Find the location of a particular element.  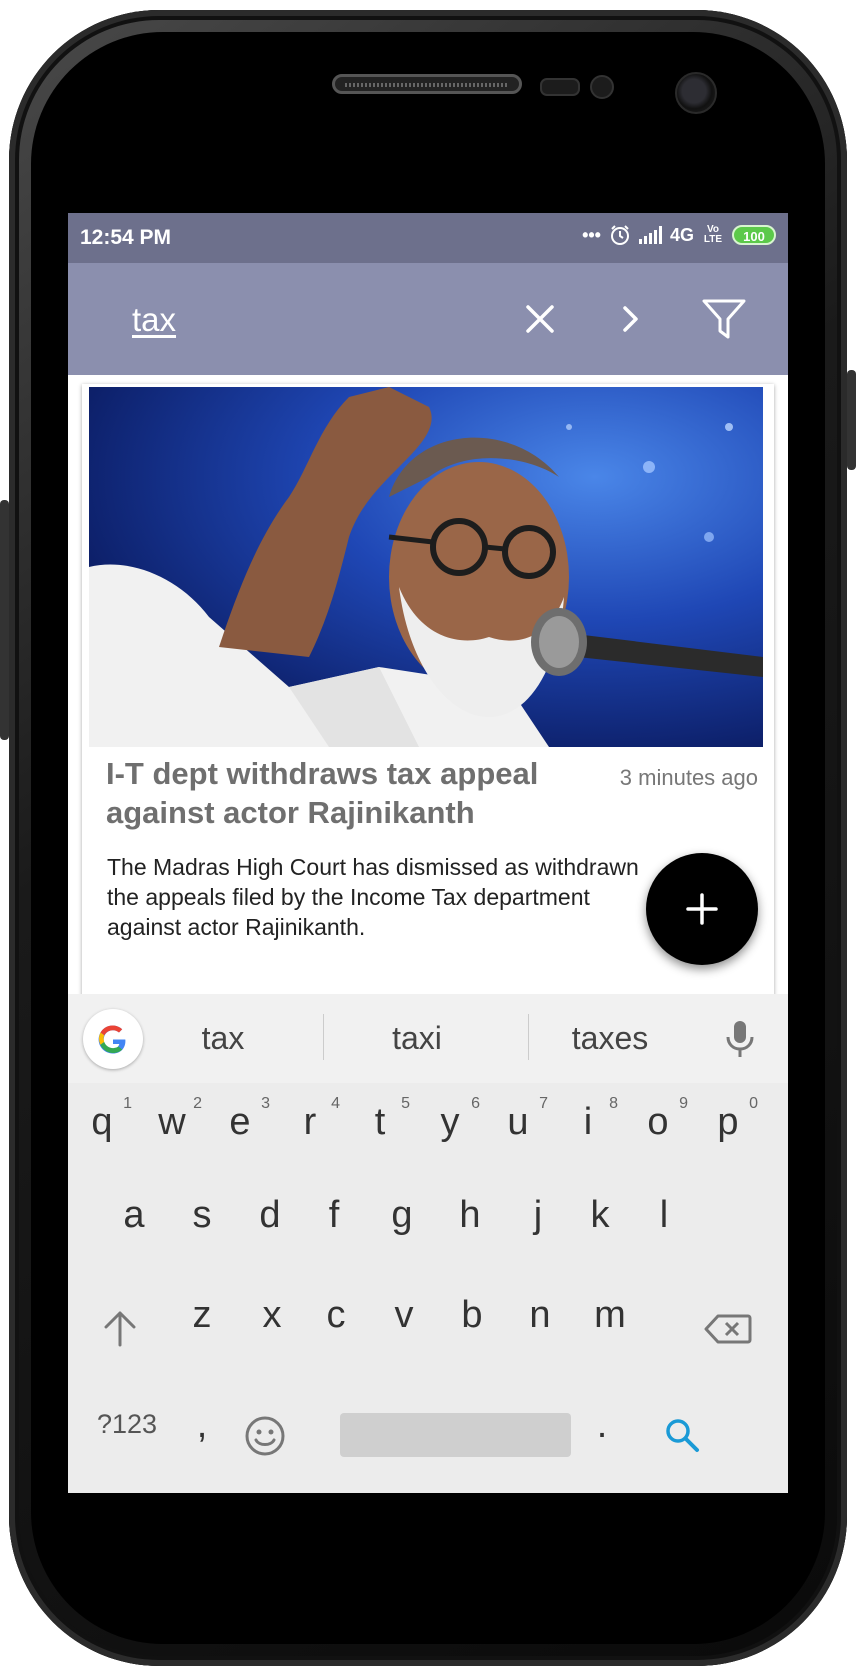

network-type: 4G is located at coordinates (681, 234).